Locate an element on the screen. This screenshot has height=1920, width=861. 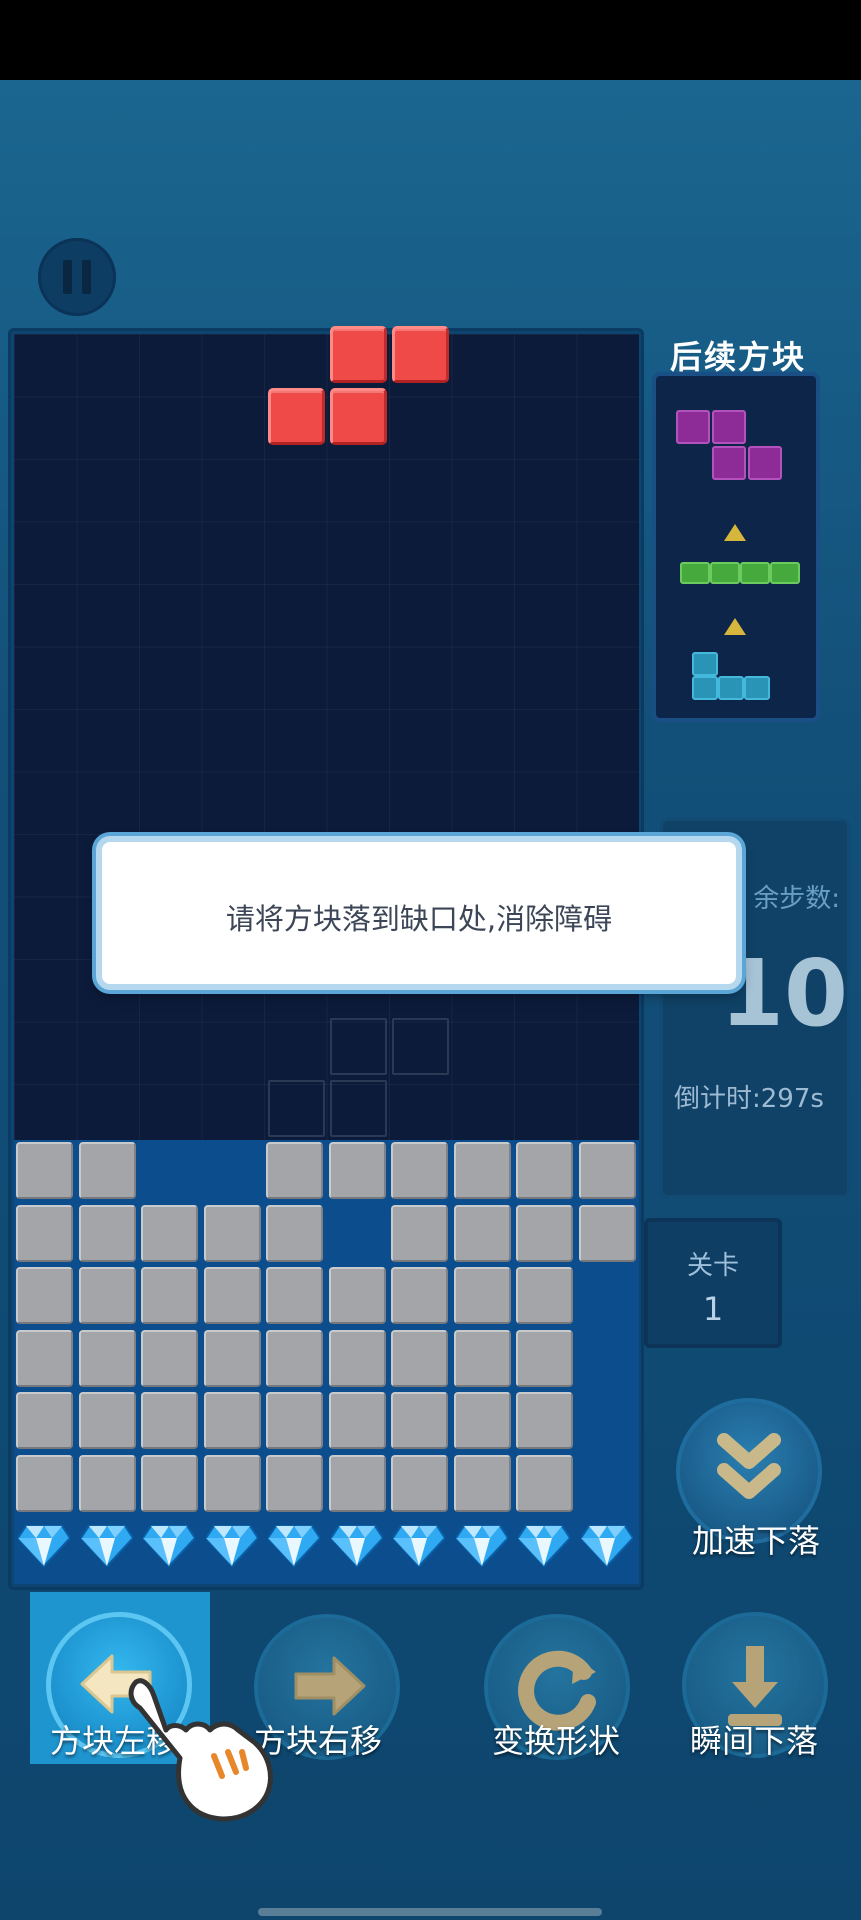
rotate-label: 变换形状 is located at coordinates (556, 1741).